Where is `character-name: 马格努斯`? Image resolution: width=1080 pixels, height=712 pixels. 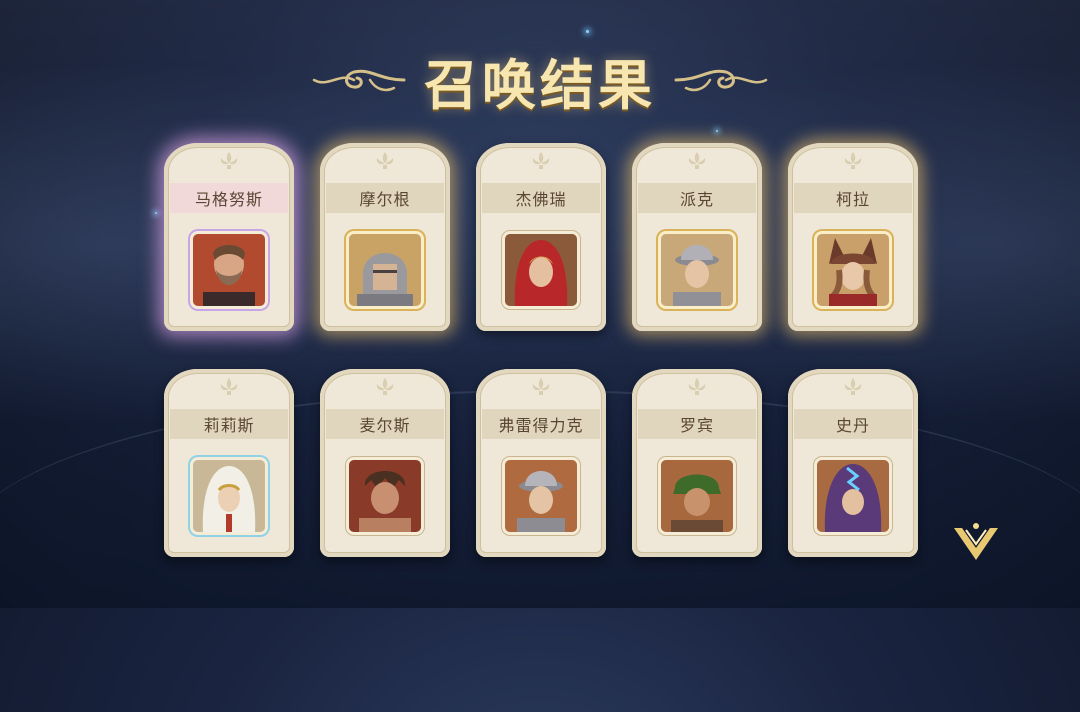 character-name: 马格努斯 is located at coordinates (228, 199).